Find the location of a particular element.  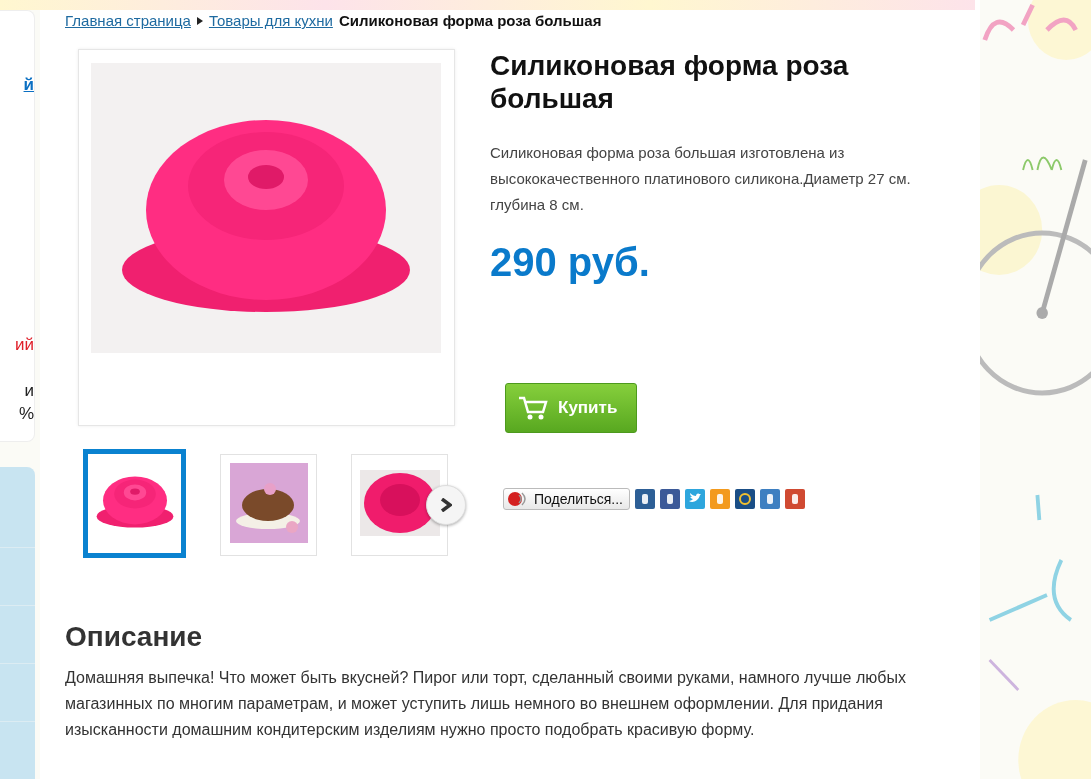

twitter-icon is located at coordinates (695, 499).